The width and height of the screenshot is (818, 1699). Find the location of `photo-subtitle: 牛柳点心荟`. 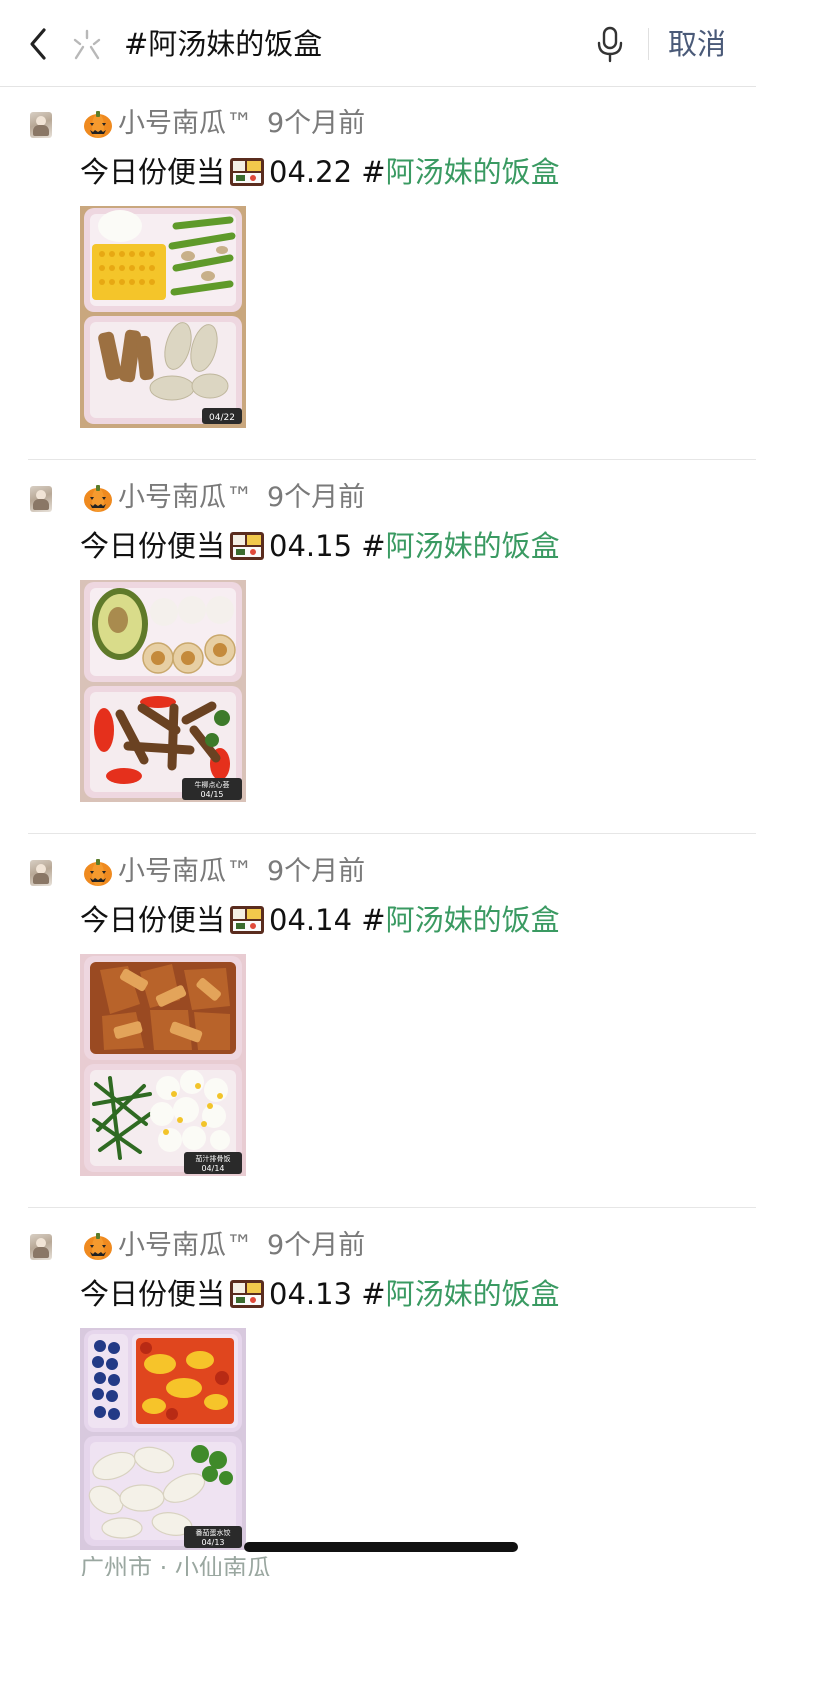

photo-subtitle: 牛柳点心荟 is located at coordinates (212, 784).